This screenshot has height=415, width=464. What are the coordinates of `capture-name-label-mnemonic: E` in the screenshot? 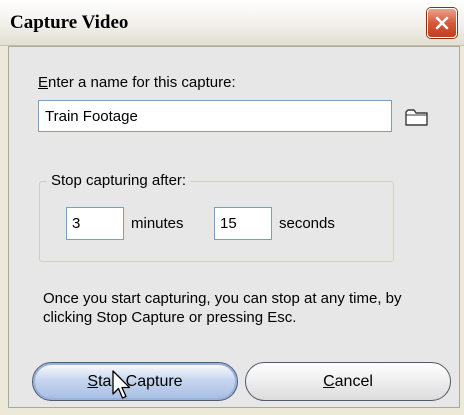 It's located at (43, 82).